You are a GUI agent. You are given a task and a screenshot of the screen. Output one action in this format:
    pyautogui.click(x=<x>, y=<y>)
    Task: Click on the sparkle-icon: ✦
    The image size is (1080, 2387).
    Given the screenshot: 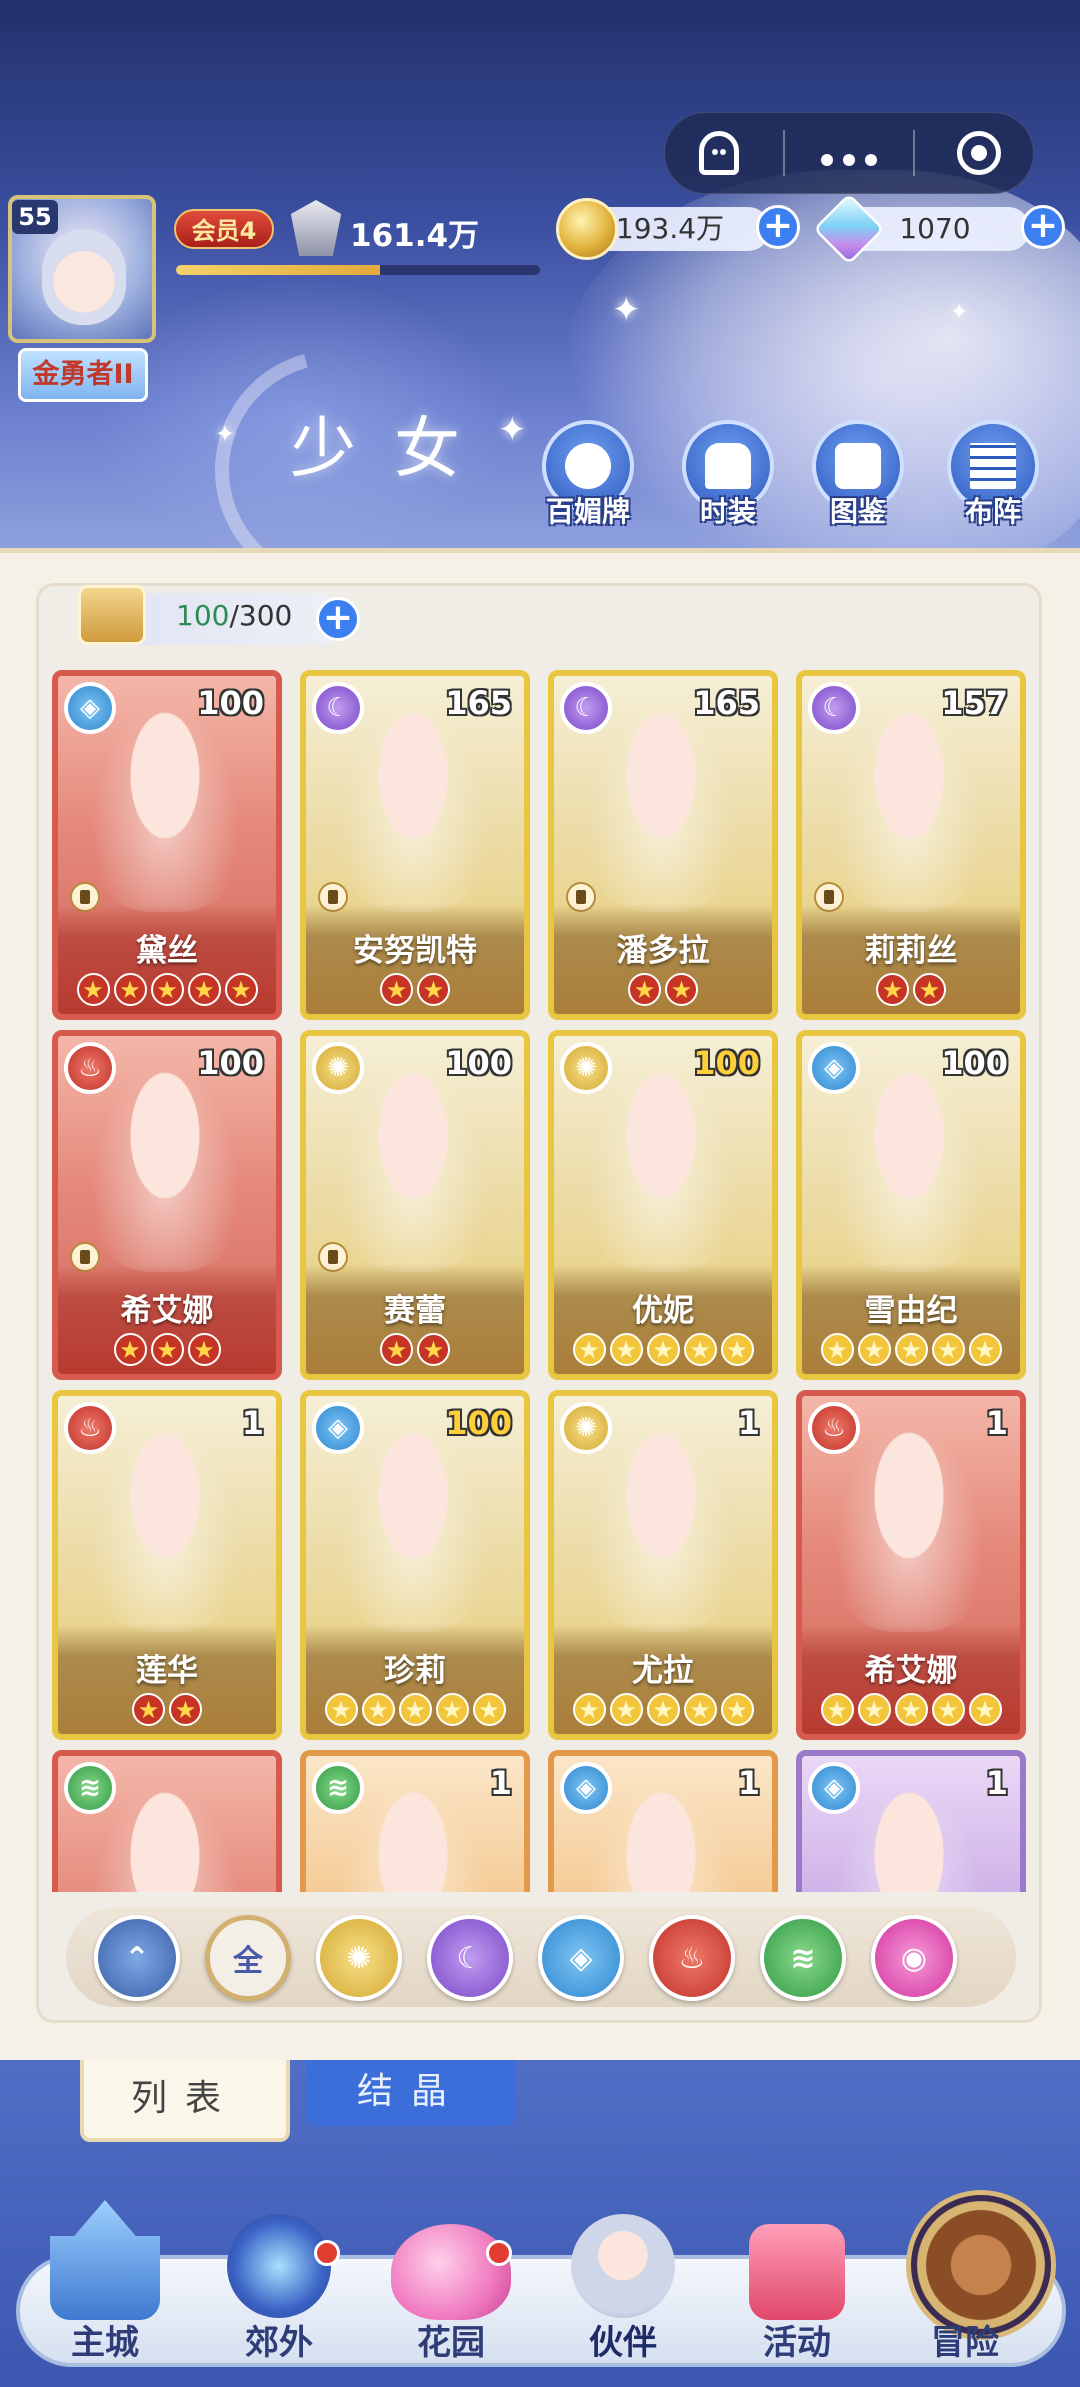 What is the action you would take?
    pyautogui.click(x=512, y=430)
    